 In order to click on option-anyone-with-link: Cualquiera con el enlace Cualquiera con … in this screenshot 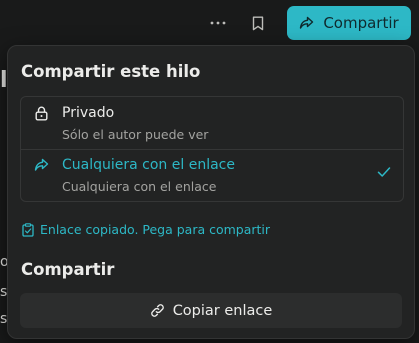, I will do `click(212, 175)`.